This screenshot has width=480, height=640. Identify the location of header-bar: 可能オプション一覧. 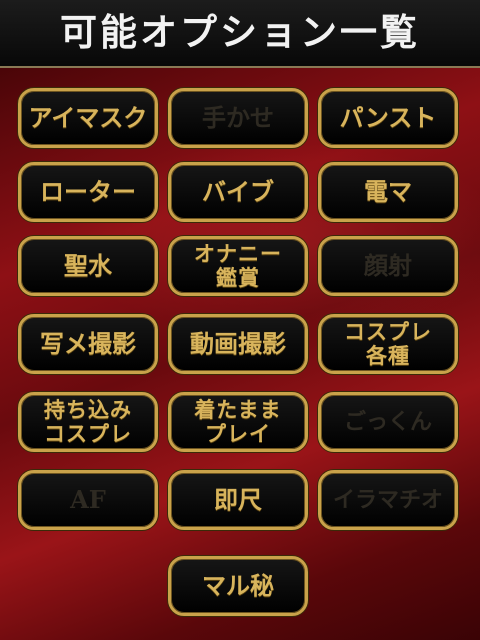
(240, 34).